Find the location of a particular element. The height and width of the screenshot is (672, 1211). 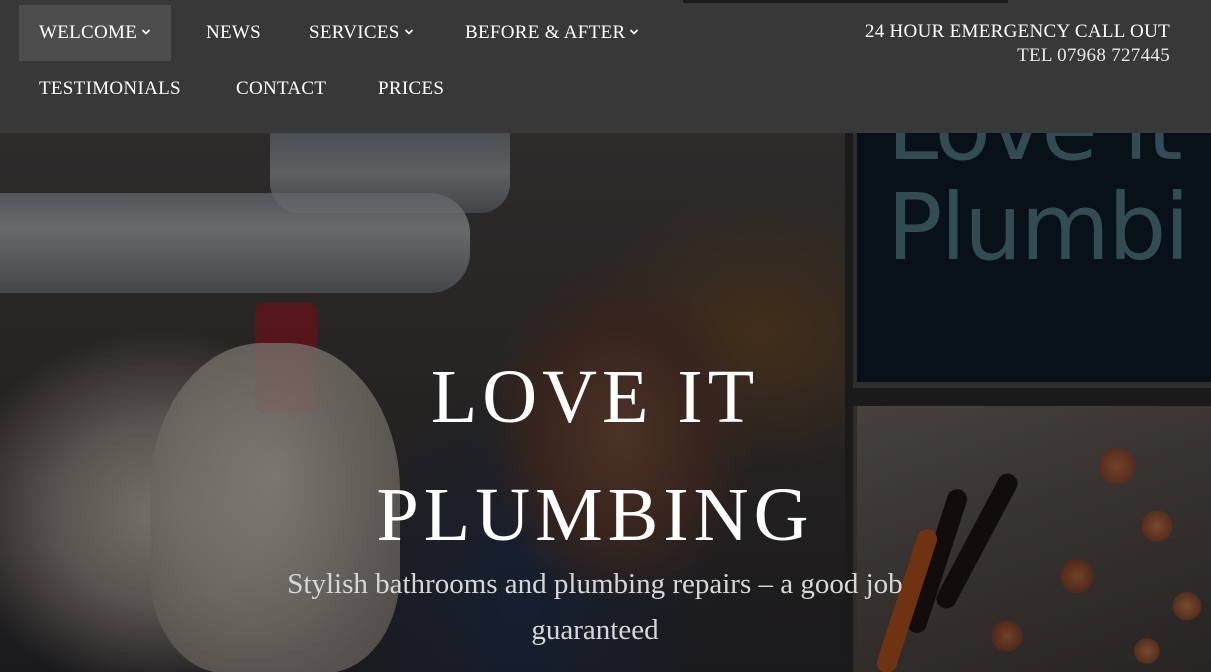

emergency-line: 24 HOUR EMERGENCY CALL OUT is located at coordinates (1017, 31).